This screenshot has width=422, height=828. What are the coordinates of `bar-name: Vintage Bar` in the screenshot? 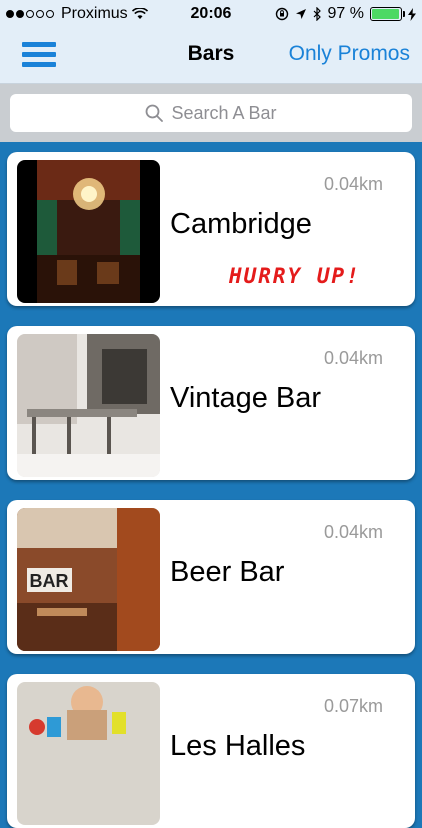 It's located at (246, 398).